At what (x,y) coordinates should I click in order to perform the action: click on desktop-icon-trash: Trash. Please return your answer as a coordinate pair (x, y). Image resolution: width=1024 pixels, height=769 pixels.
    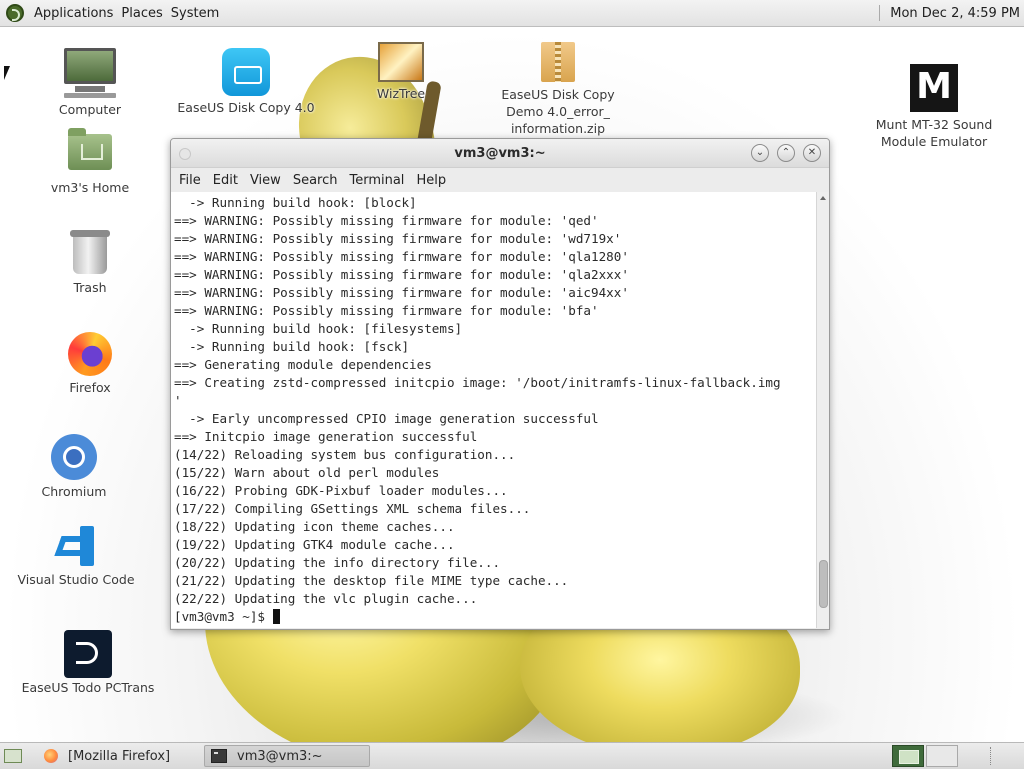
    Looking at the image, I should click on (90, 263).